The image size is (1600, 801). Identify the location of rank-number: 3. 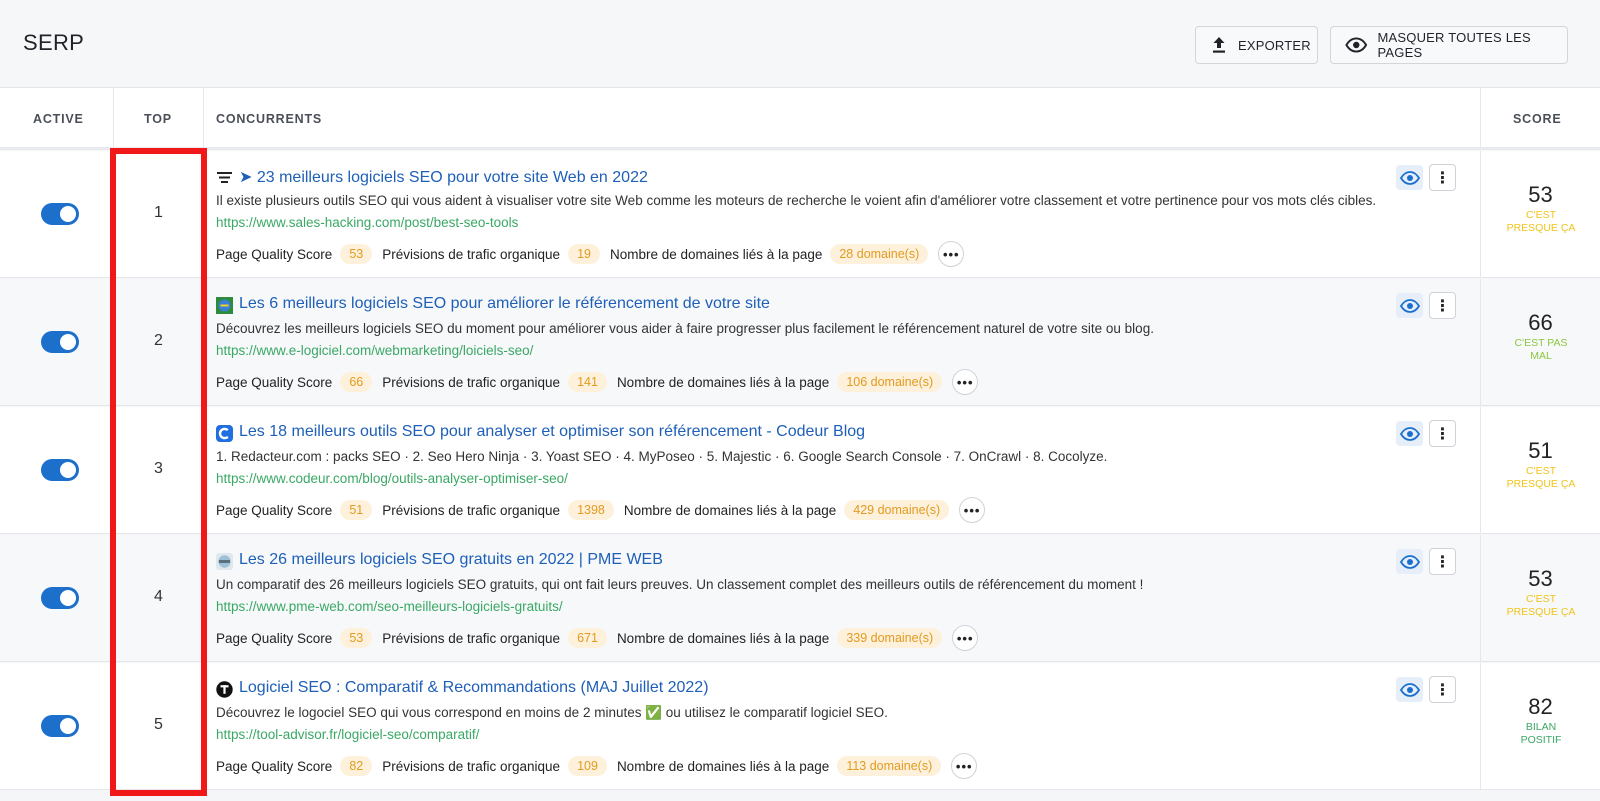
(158, 468).